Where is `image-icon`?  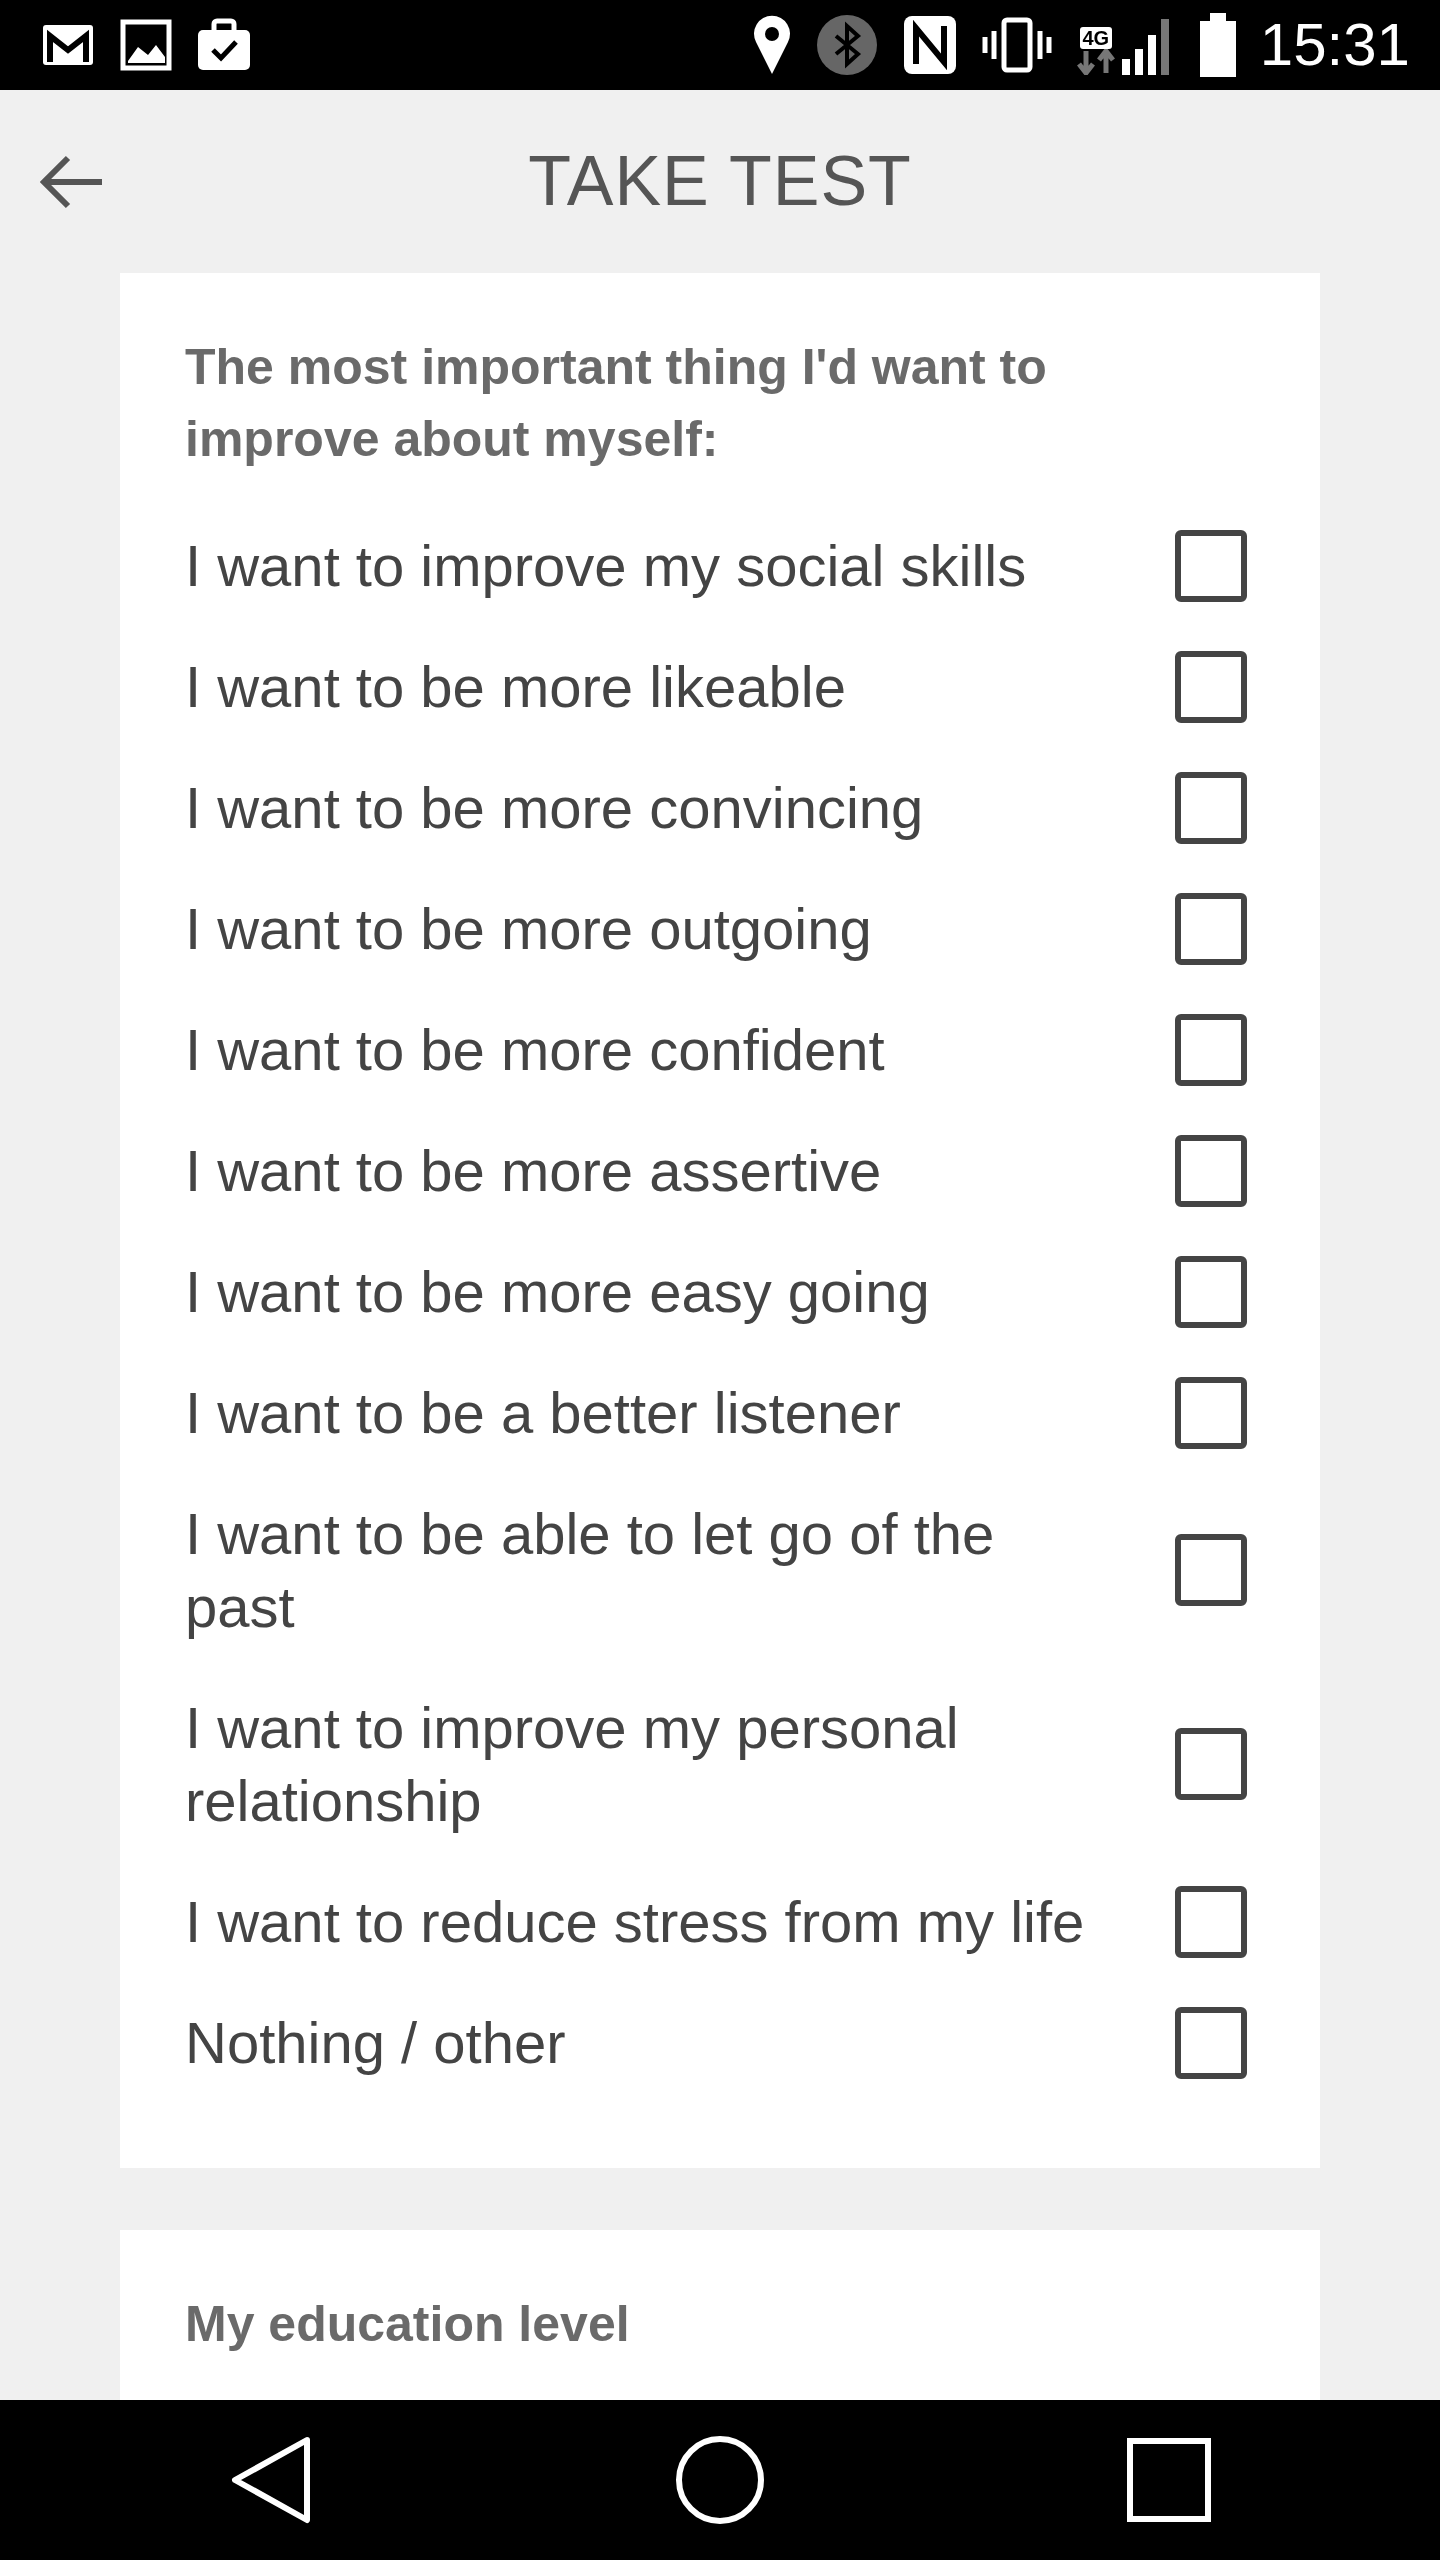
image-icon is located at coordinates (146, 45).